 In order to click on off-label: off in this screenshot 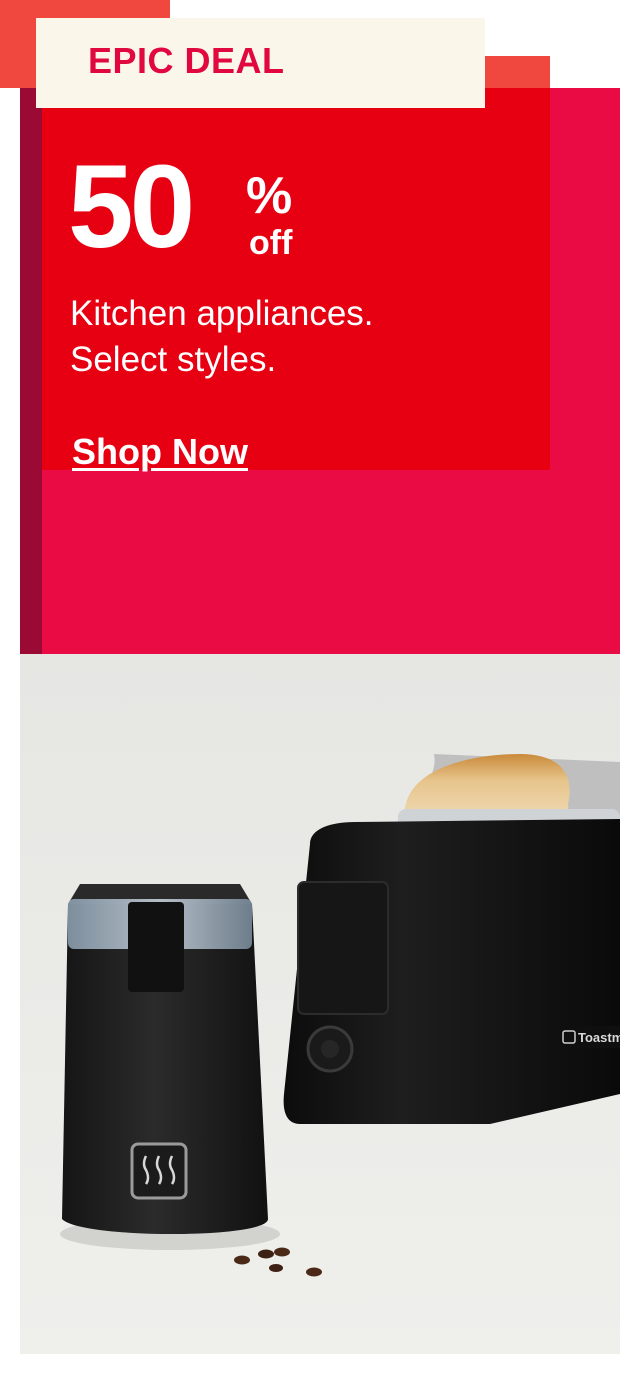, I will do `click(271, 243)`.